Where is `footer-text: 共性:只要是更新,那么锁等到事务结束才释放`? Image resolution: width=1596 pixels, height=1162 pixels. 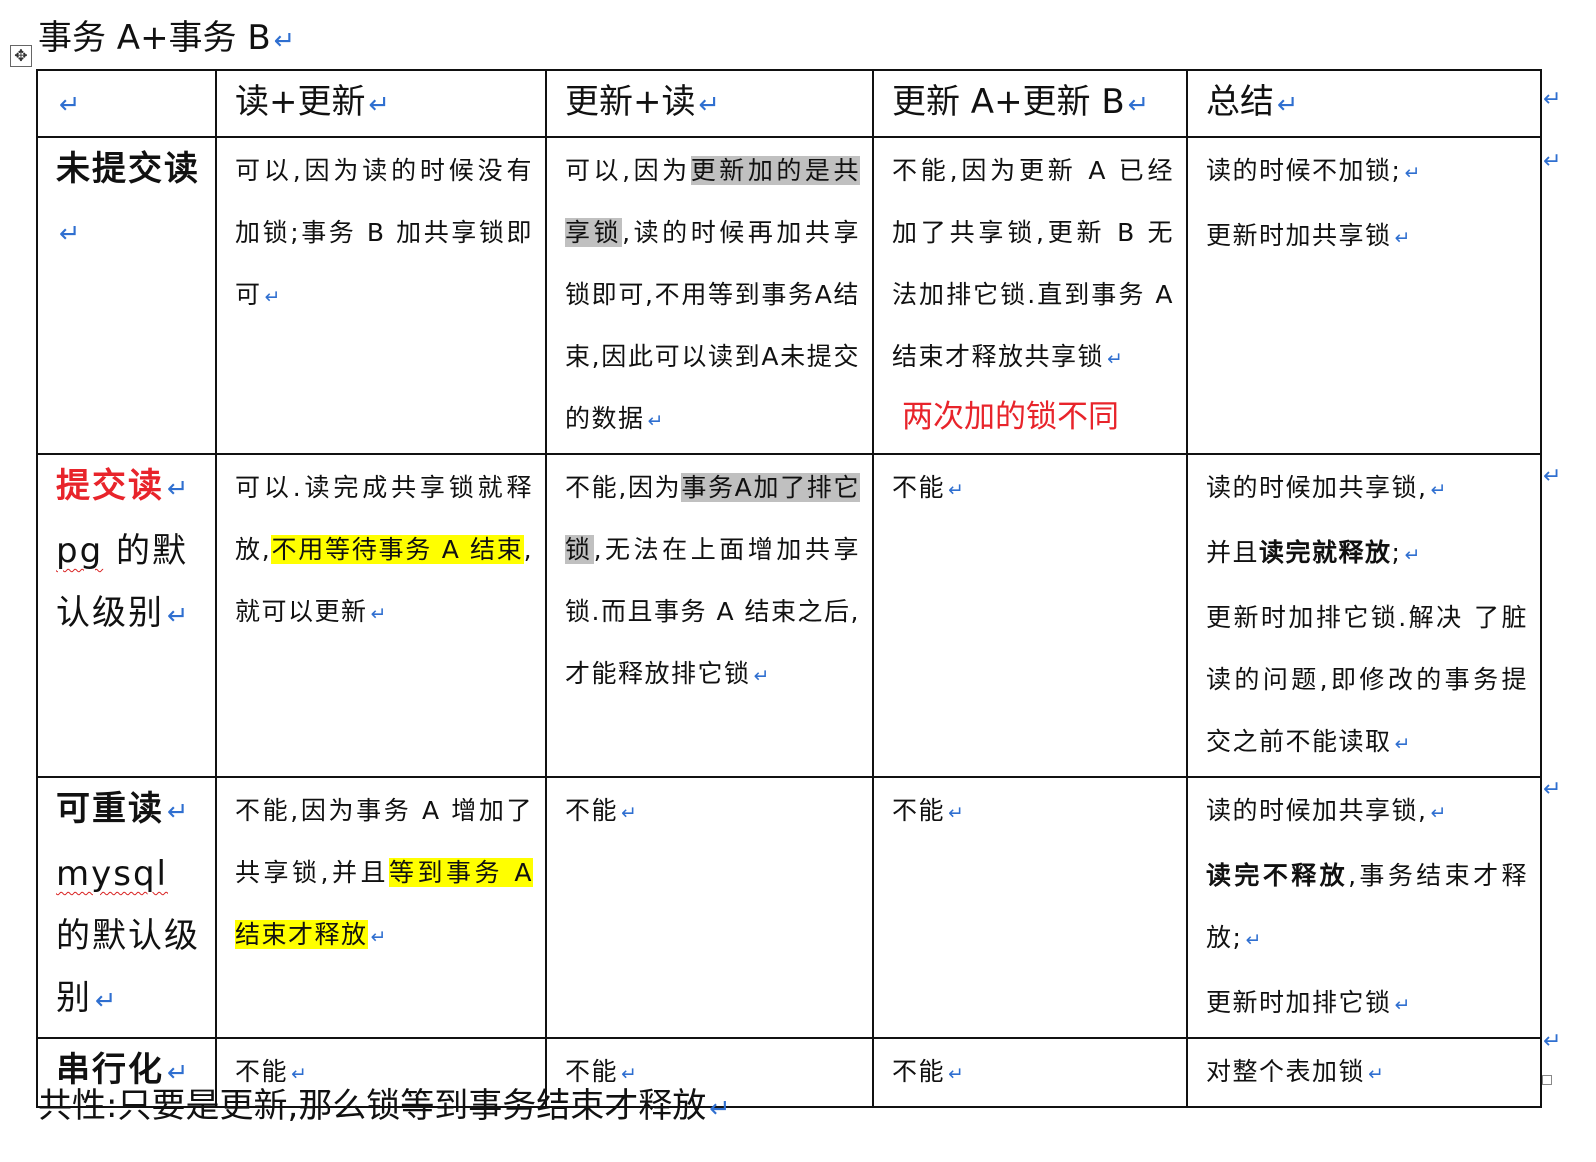
footer-text: 共性:只要是更新,那么锁等到事务结束才释放 is located at coordinates (372, 1106).